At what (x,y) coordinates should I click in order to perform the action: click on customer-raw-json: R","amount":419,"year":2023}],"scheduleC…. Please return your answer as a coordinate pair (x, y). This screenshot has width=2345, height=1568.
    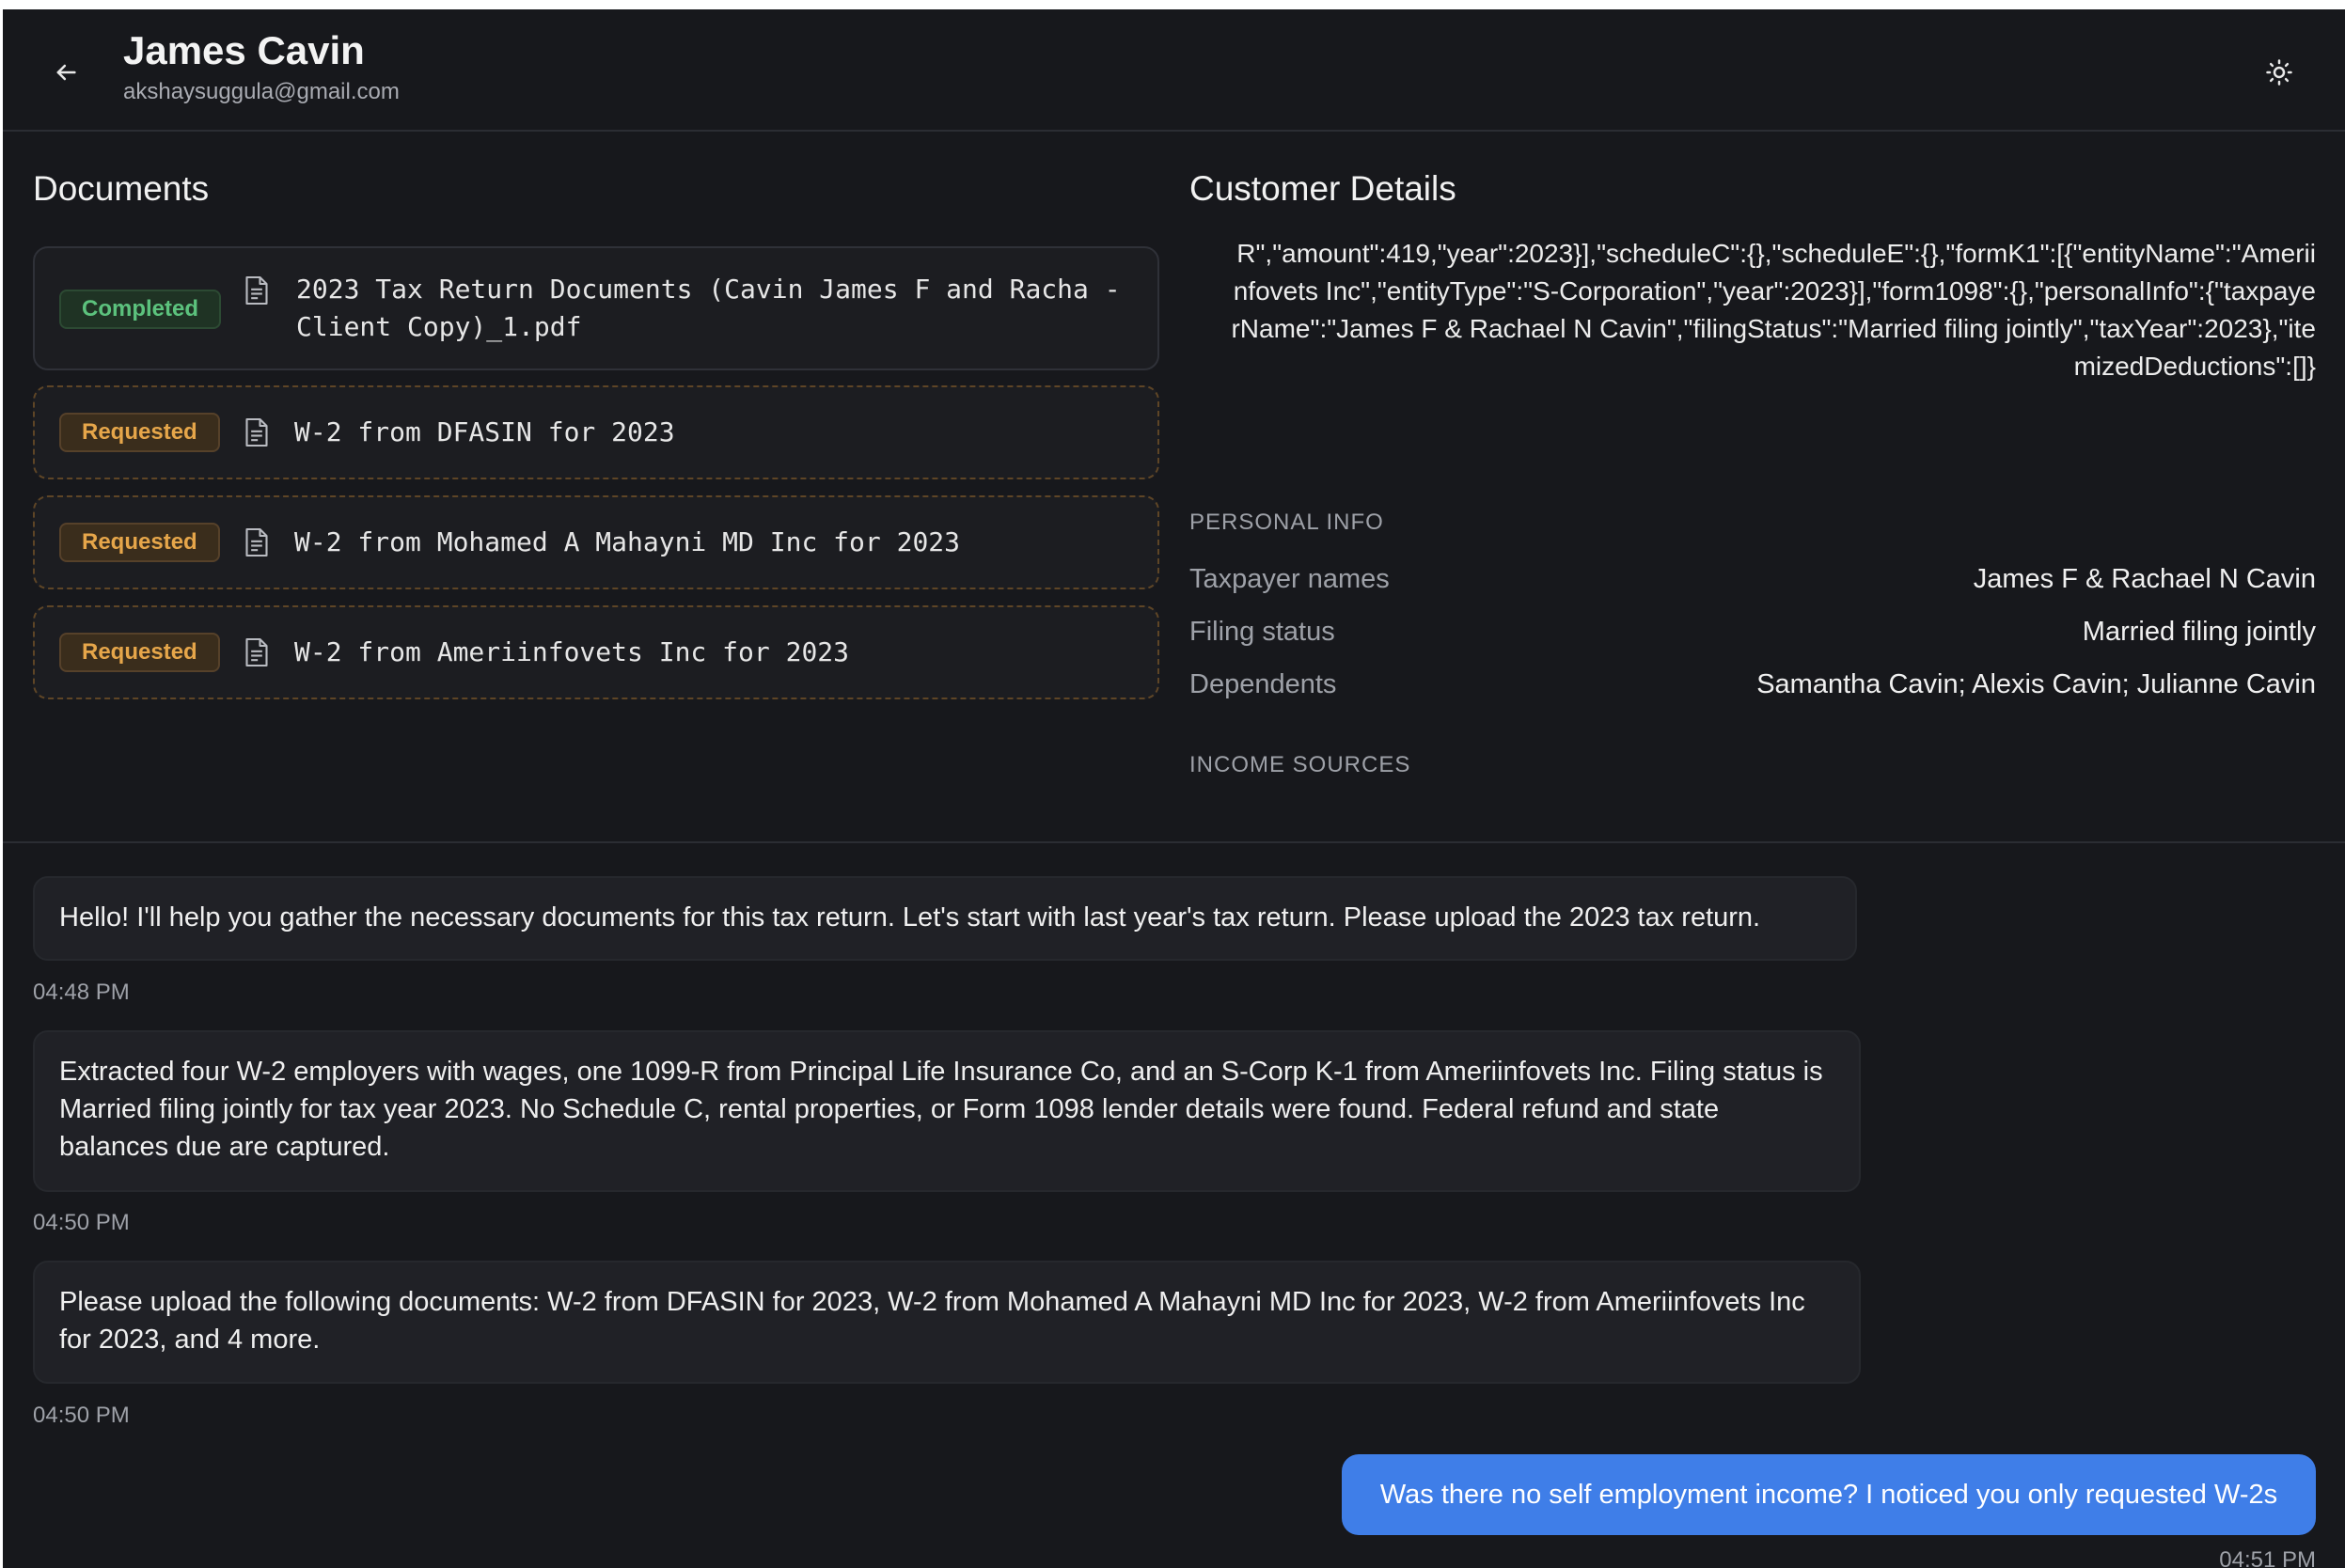
    Looking at the image, I should click on (1773, 310).